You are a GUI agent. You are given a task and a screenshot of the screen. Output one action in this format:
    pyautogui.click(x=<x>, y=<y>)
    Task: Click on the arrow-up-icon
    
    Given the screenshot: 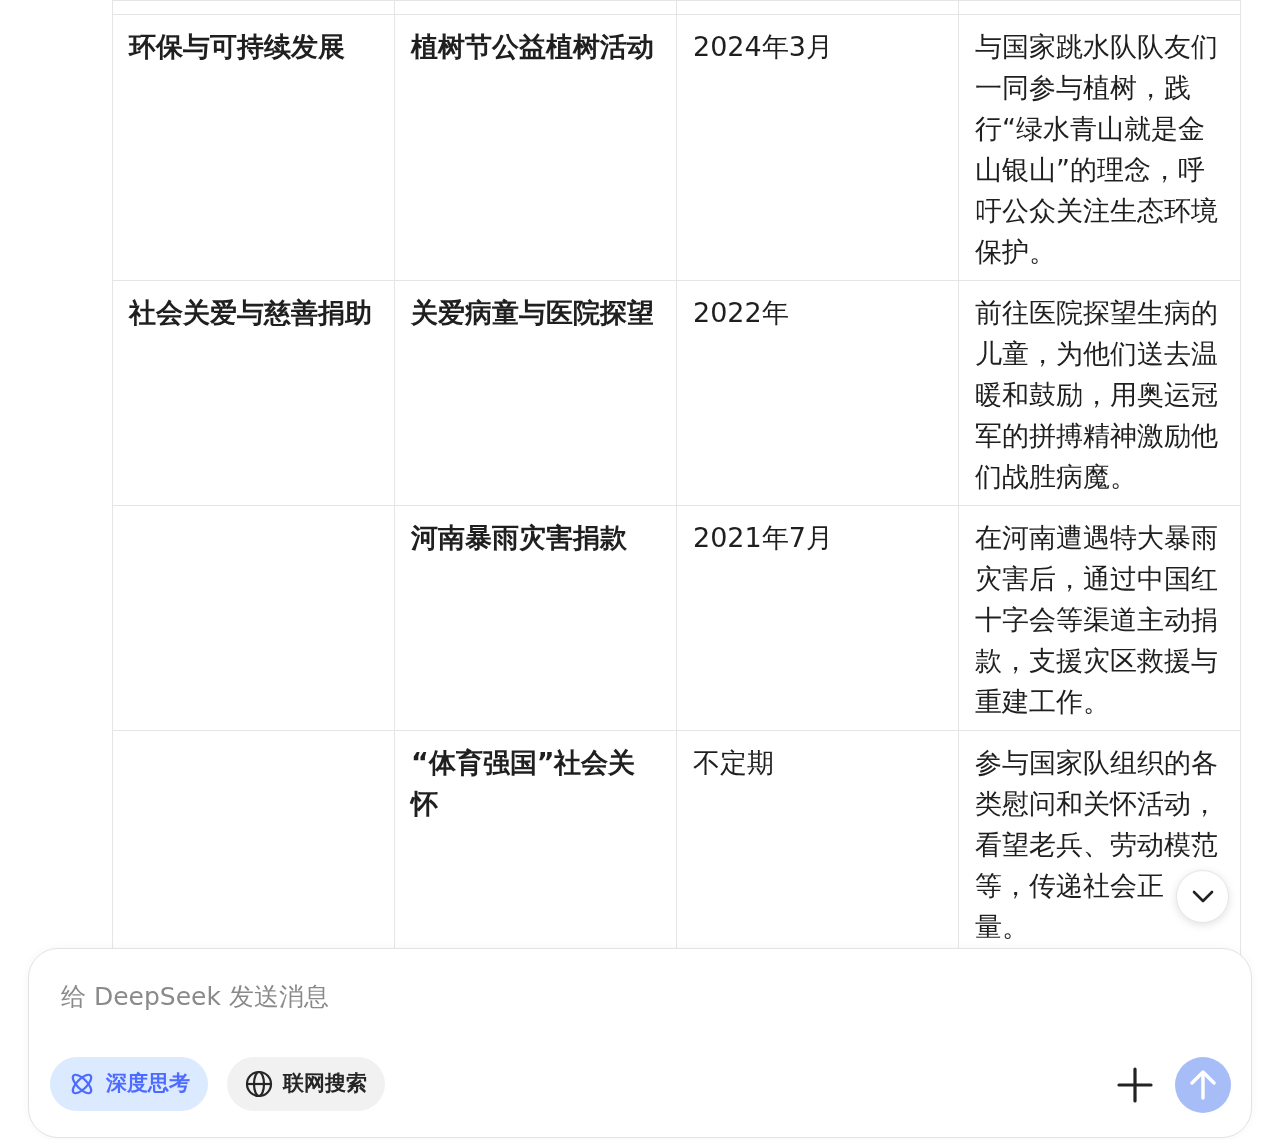 What is the action you would take?
    pyautogui.click(x=1203, y=1085)
    